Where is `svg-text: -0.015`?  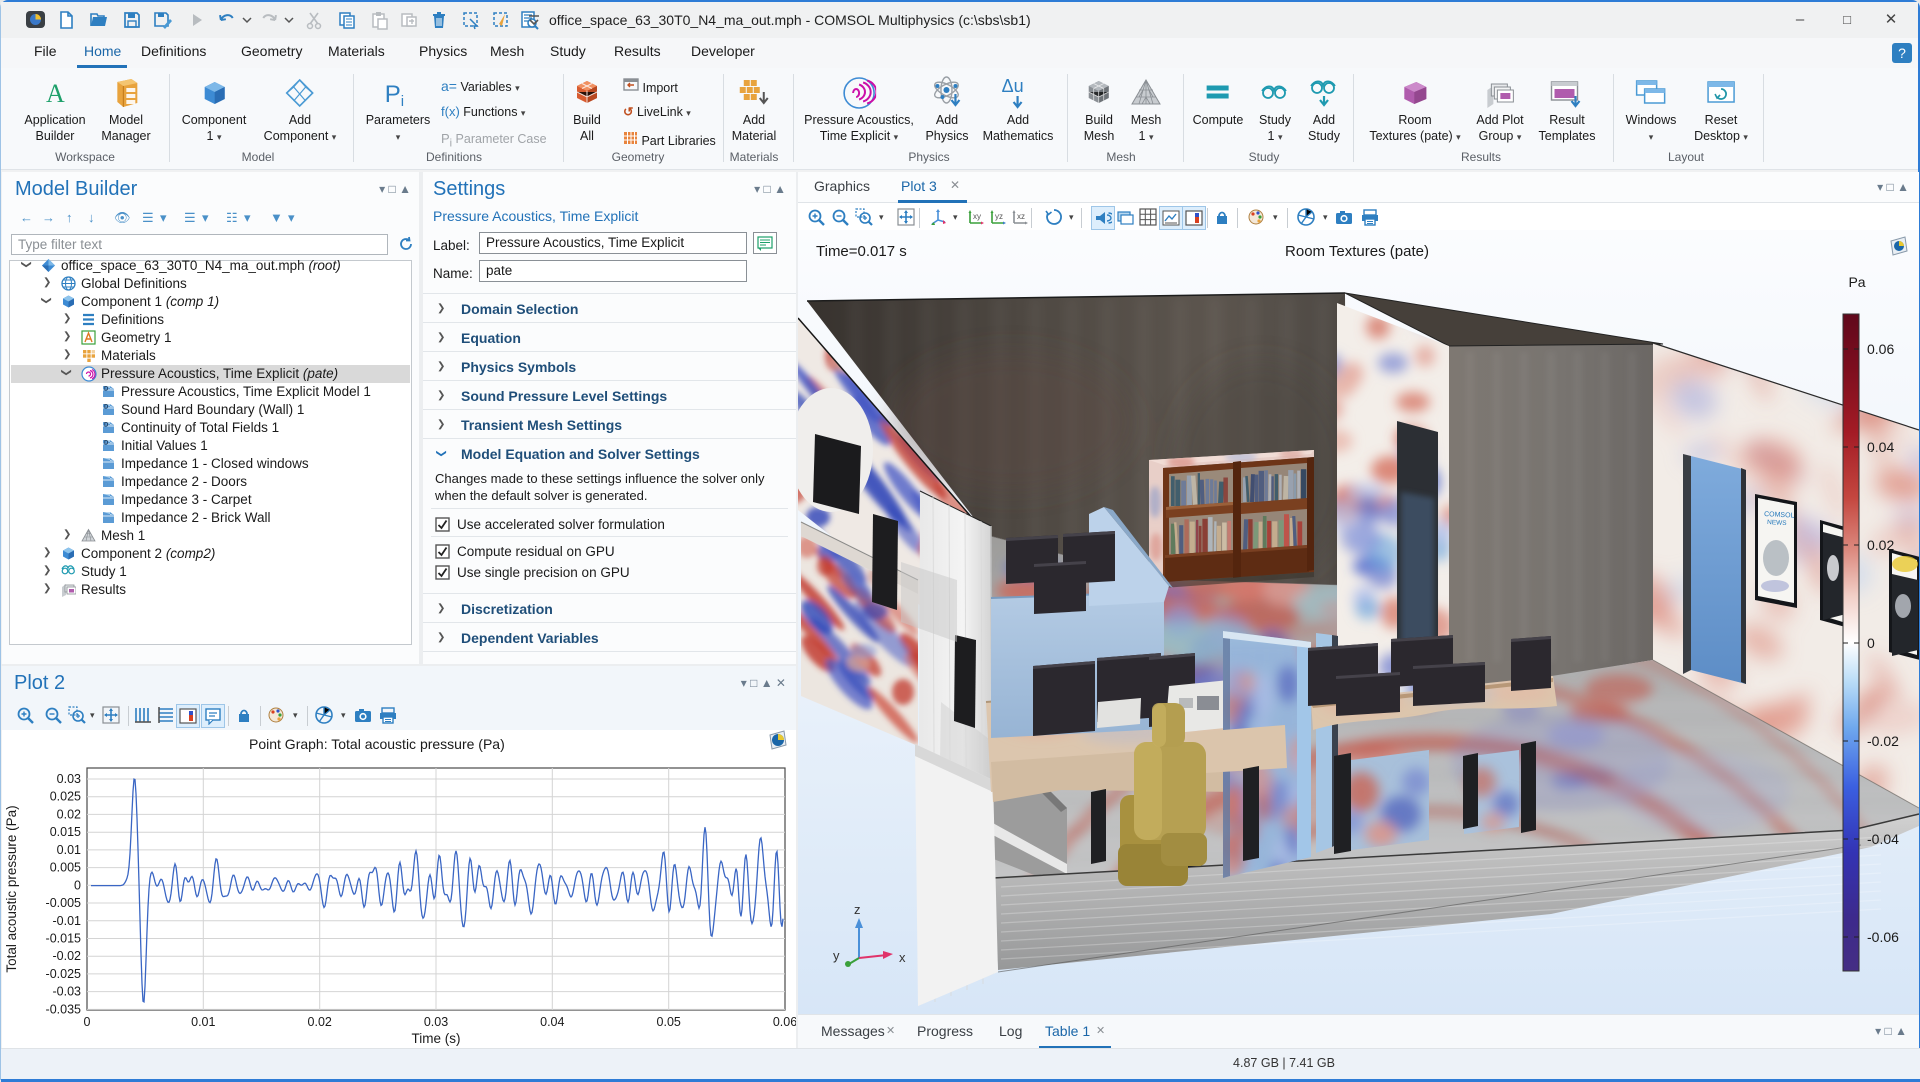
svg-text: -0.015 is located at coordinates (63, 939).